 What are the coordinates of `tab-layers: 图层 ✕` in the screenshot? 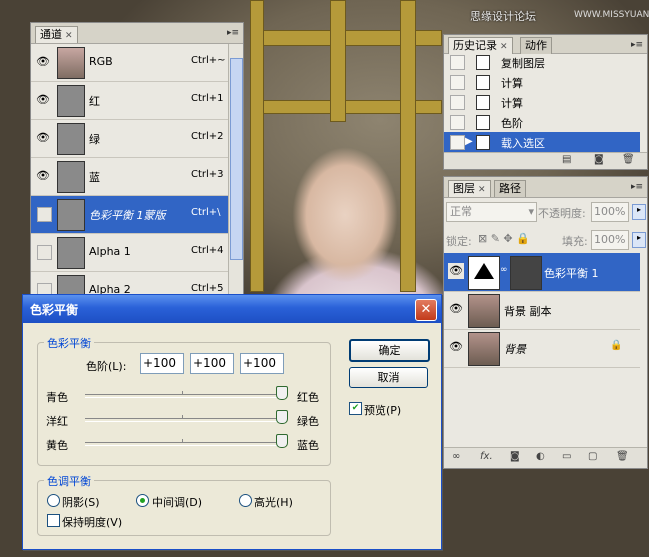 It's located at (469, 188).